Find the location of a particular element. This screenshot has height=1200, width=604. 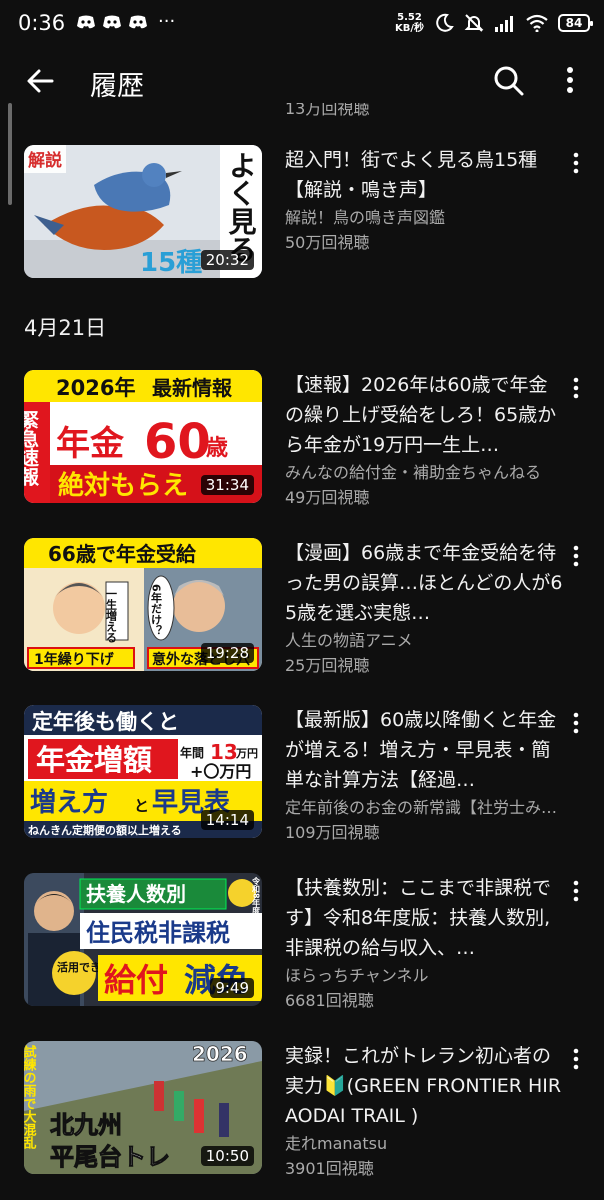

search-icon is located at coordinates (508, 80).